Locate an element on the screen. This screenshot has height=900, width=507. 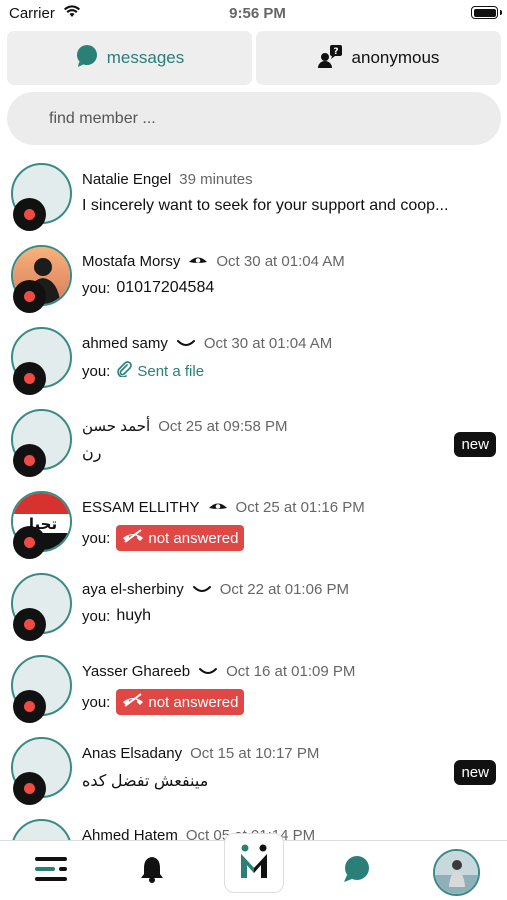
chat-icon is located at coordinates (356, 871).